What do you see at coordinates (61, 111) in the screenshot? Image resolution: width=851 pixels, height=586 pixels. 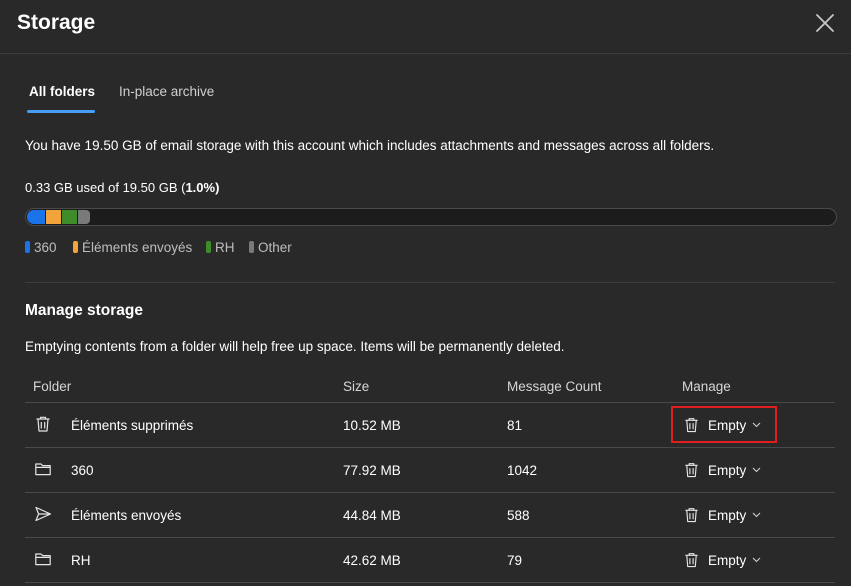 I see `active-tab-indicator` at bounding box center [61, 111].